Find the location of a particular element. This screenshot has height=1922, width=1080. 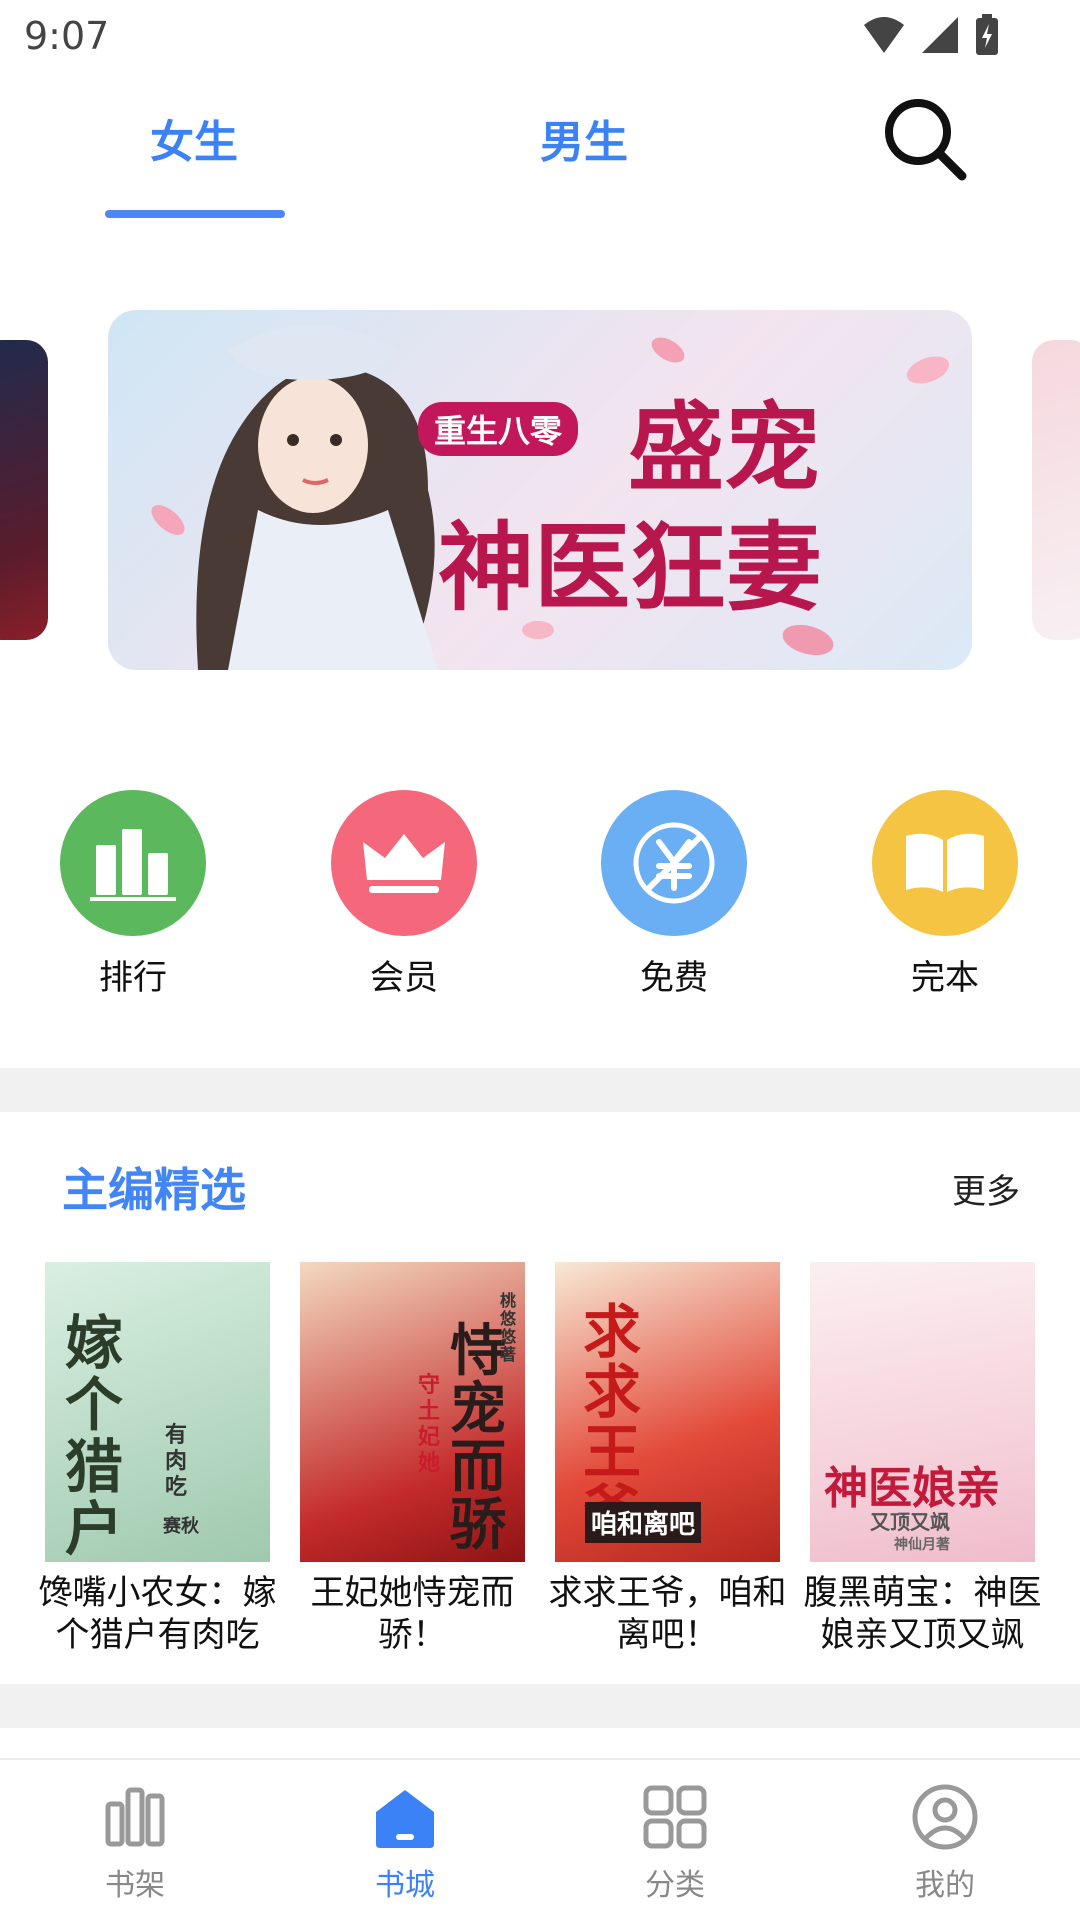

shortcut-finished: 完本 is located at coordinates (945, 894).